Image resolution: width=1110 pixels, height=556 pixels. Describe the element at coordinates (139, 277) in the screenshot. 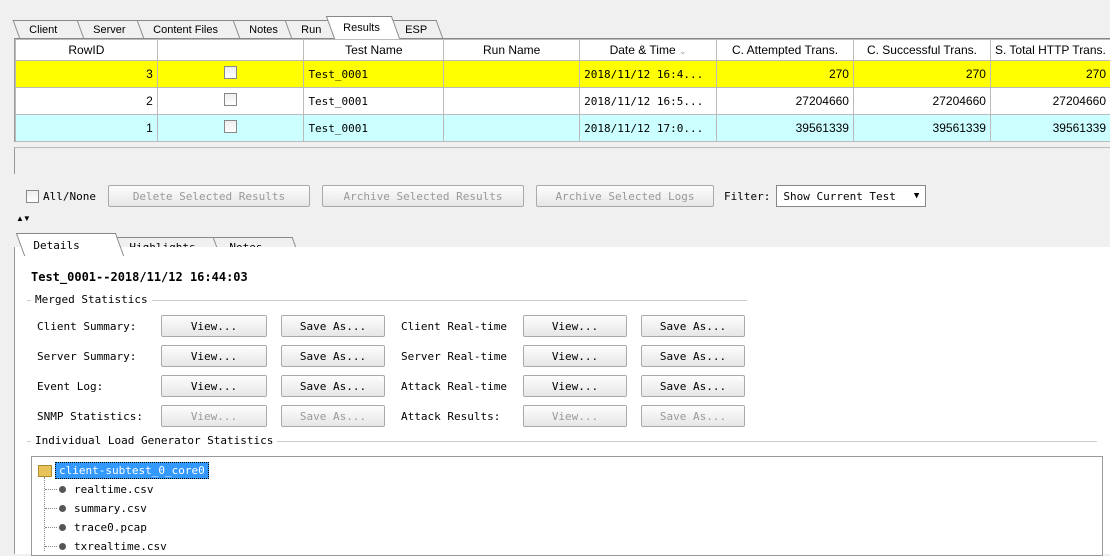

I see `details-heading: Test_0001--2018/11/12 16:44:03` at that location.